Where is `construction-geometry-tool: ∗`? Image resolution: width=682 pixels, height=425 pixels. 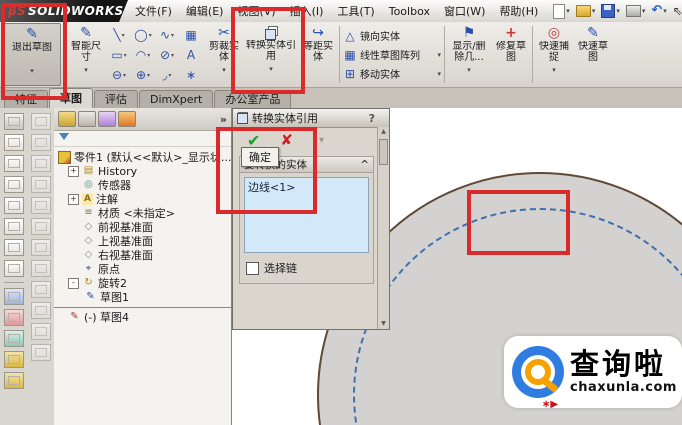
construction-geometry-tool: ∗ is located at coordinates (191, 75).